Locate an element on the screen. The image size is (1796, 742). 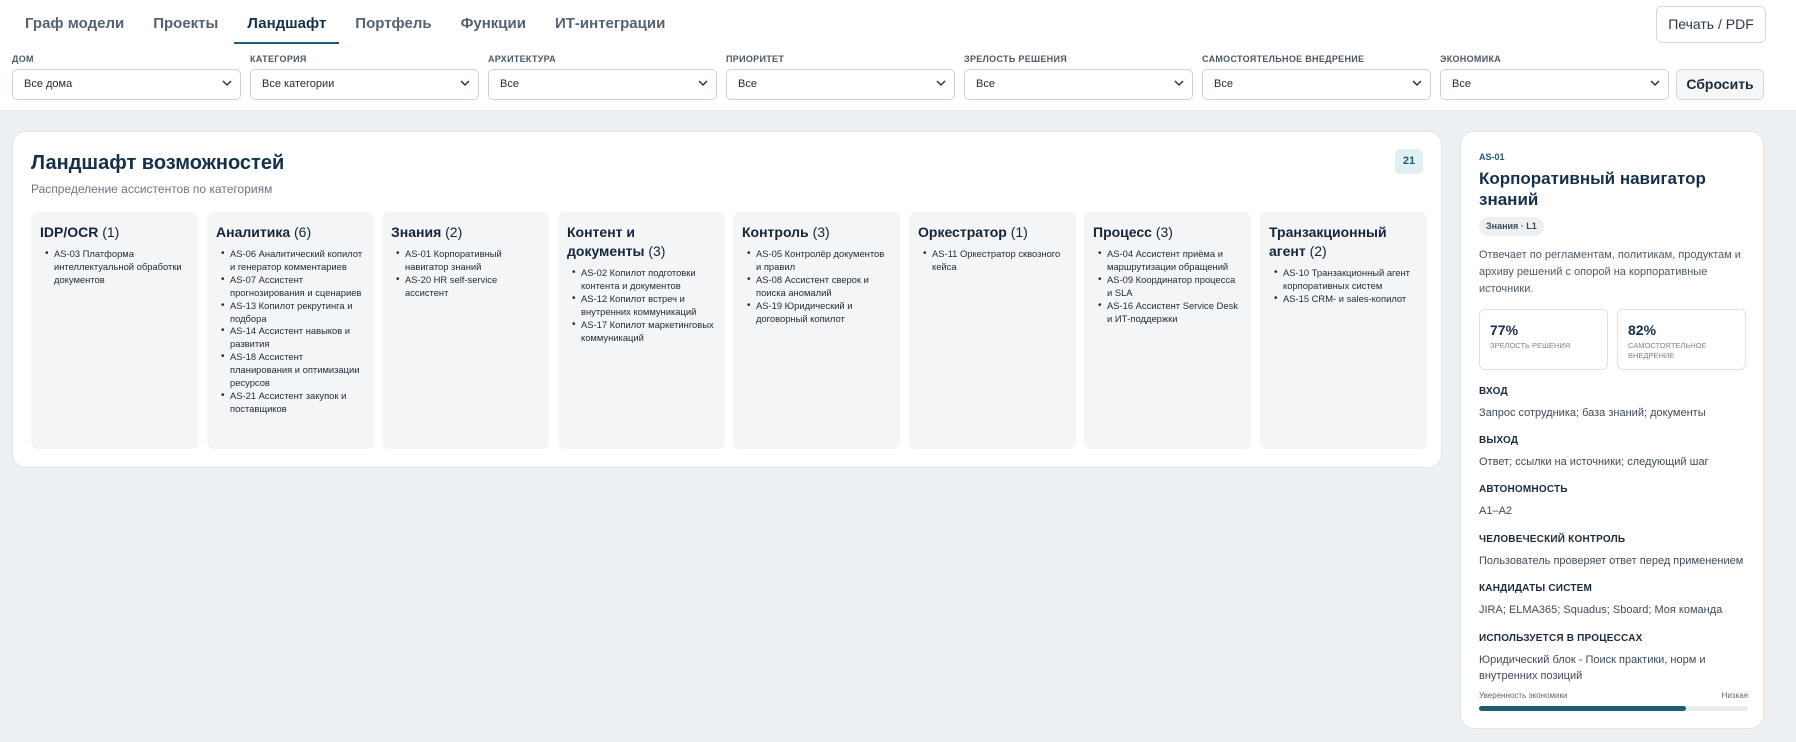
assistant-list: AS-11 Оркестратор сквозного кейса is located at coordinates (992, 261).